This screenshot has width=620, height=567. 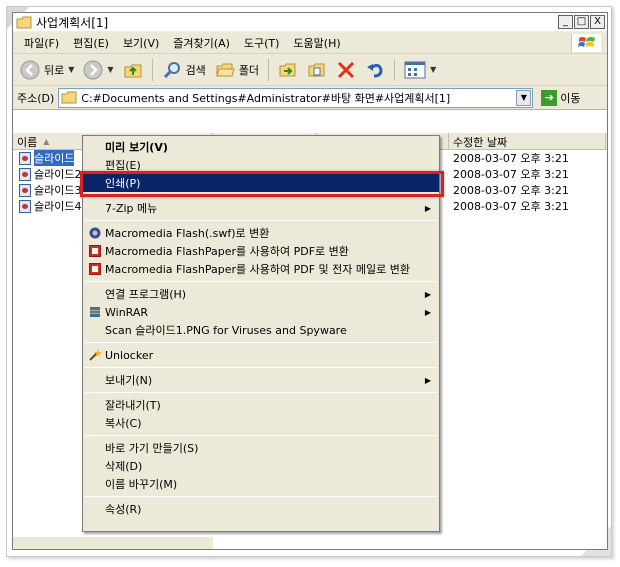 What do you see at coordinates (91, 43) in the screenshot?
I see `menu-edit: 편집(E)` at bounding box center [91, 43].